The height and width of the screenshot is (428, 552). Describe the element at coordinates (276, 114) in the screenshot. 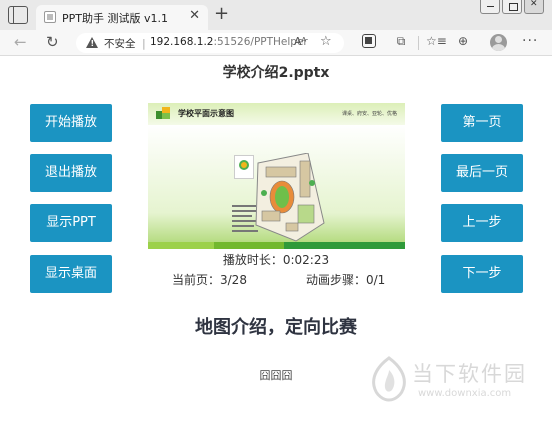

I see `slide-header: 学校平面示意图 课桌、府安、亚轮、优格` at that location.